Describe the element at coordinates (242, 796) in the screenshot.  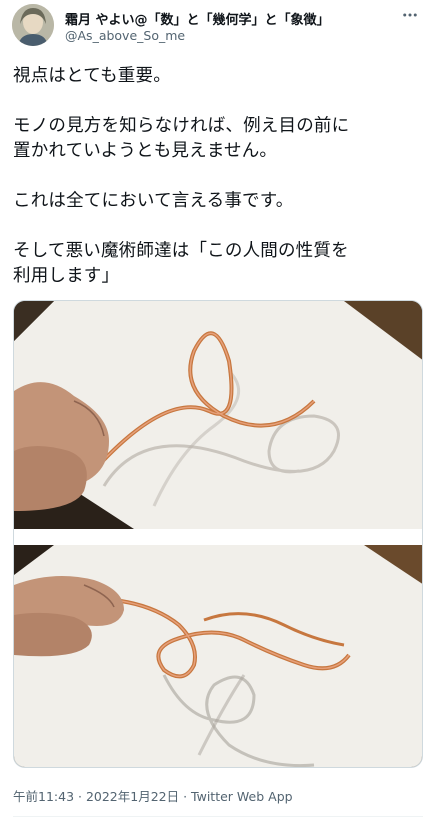
I see `tweet-source: Twitter Web App` at that location.